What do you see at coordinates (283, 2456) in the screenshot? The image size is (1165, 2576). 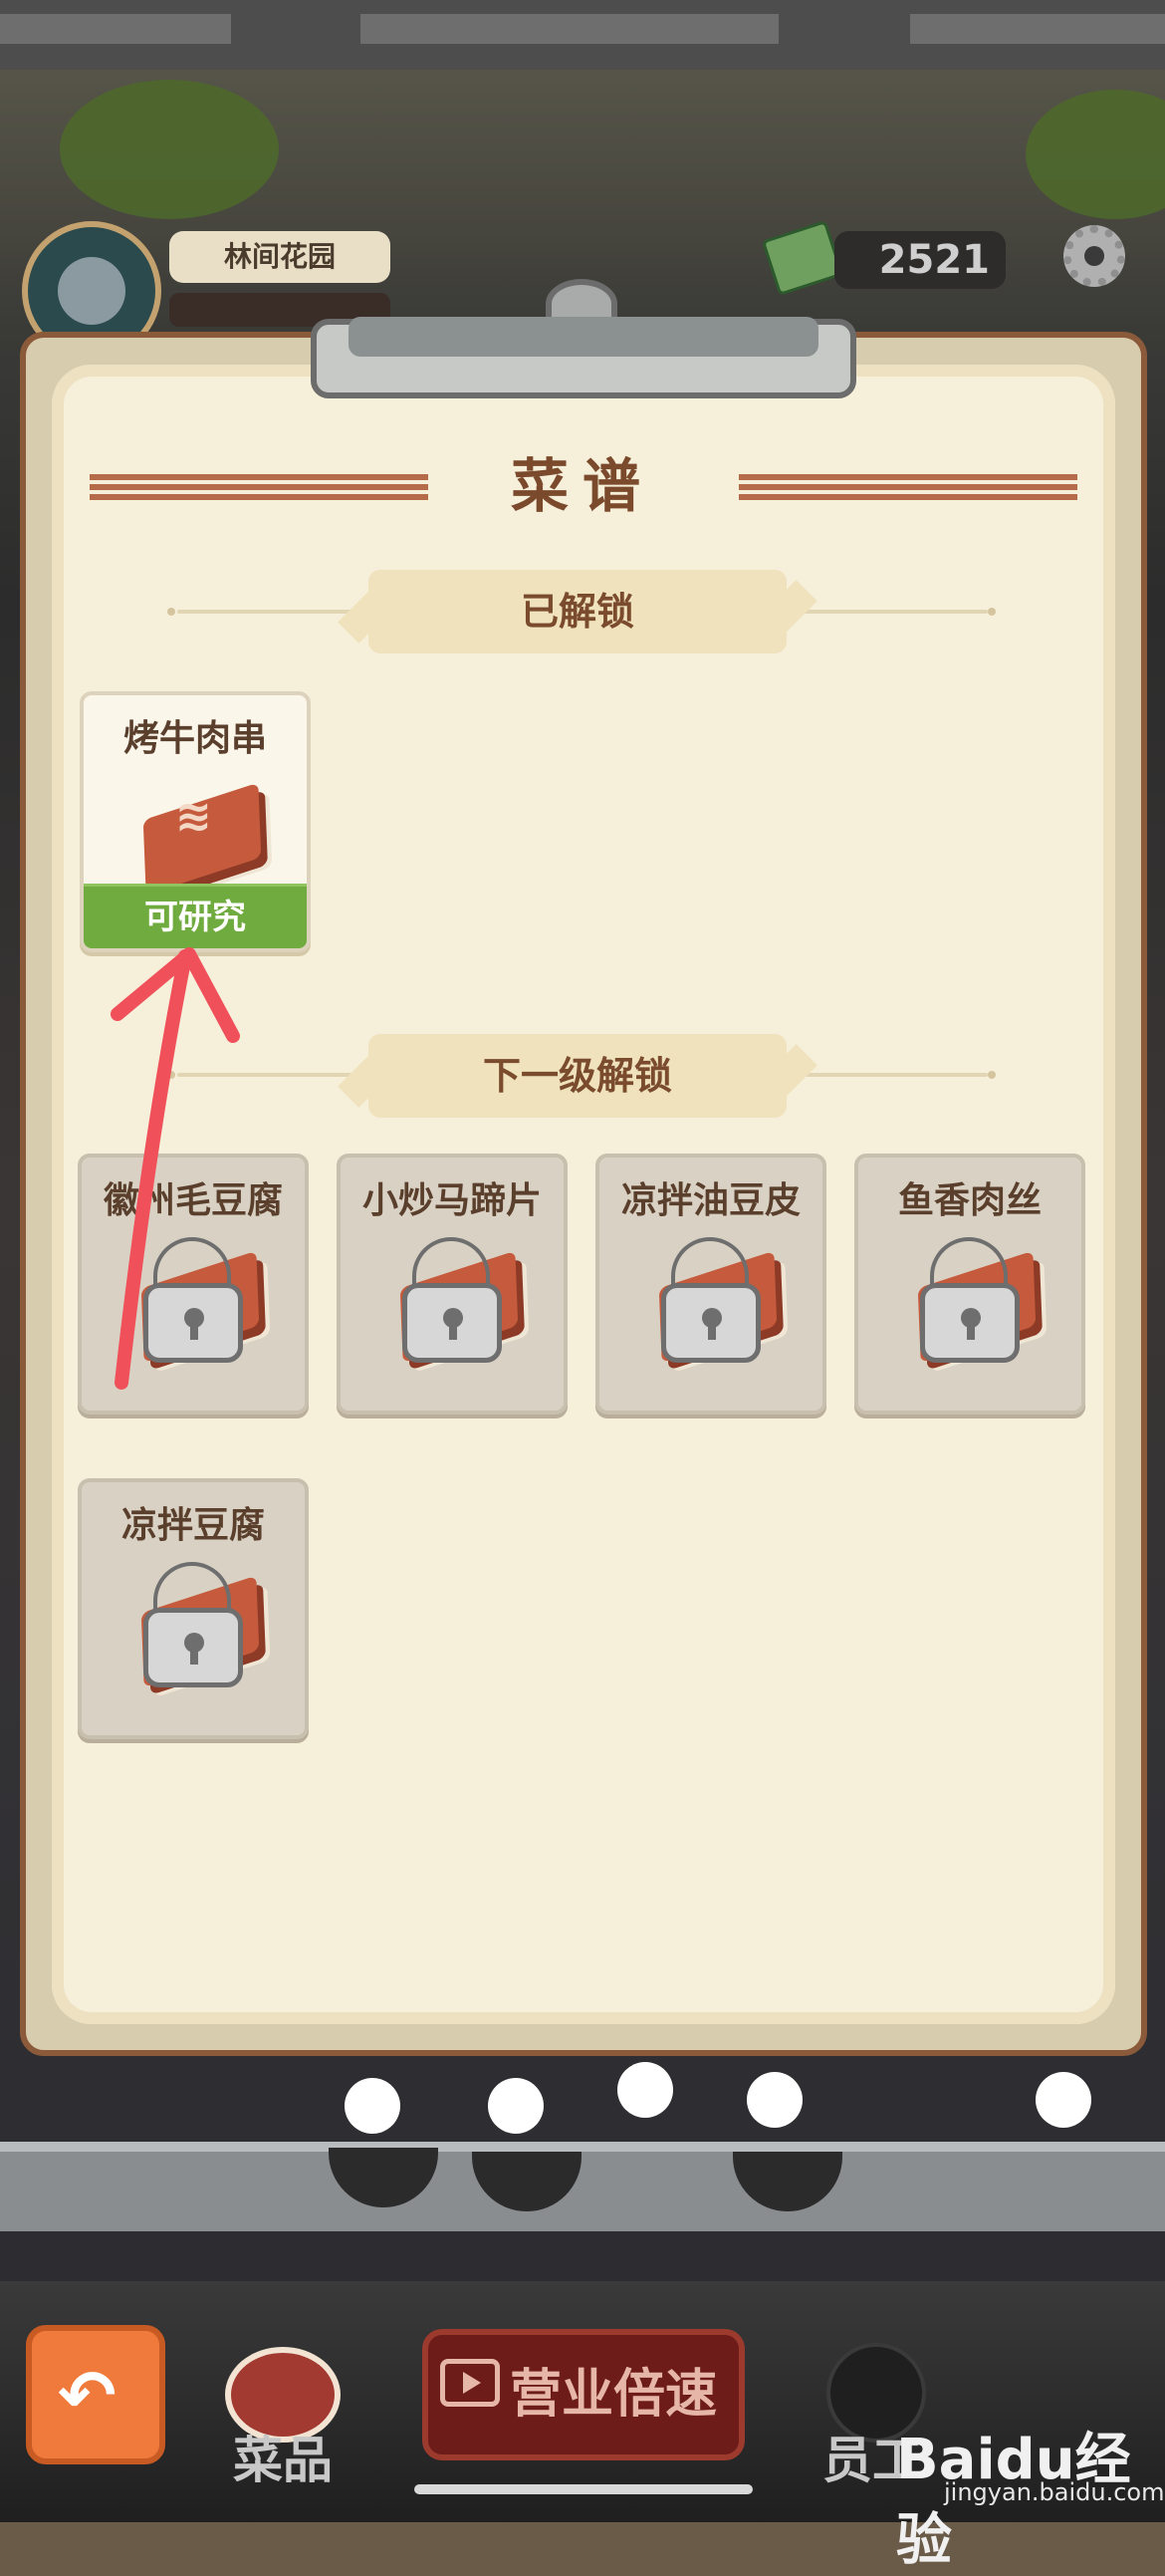 I see `nav-dishes-label: 菜品` at bounding box center [283, 2456].